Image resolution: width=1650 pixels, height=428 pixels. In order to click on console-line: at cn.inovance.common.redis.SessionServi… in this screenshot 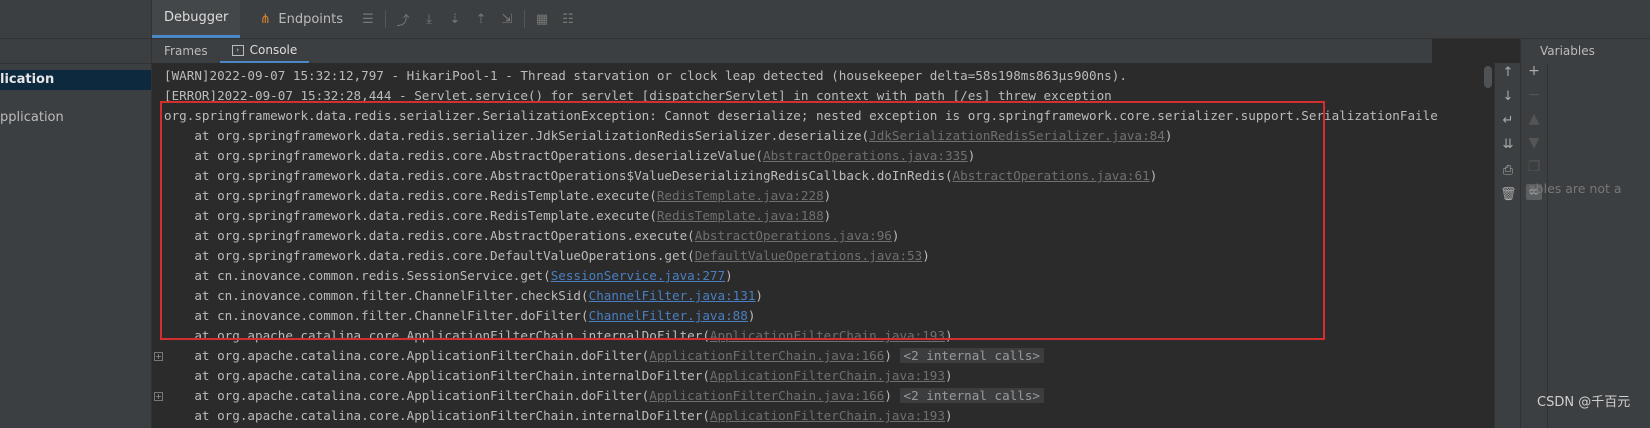, I will do `click(448, 275)`.